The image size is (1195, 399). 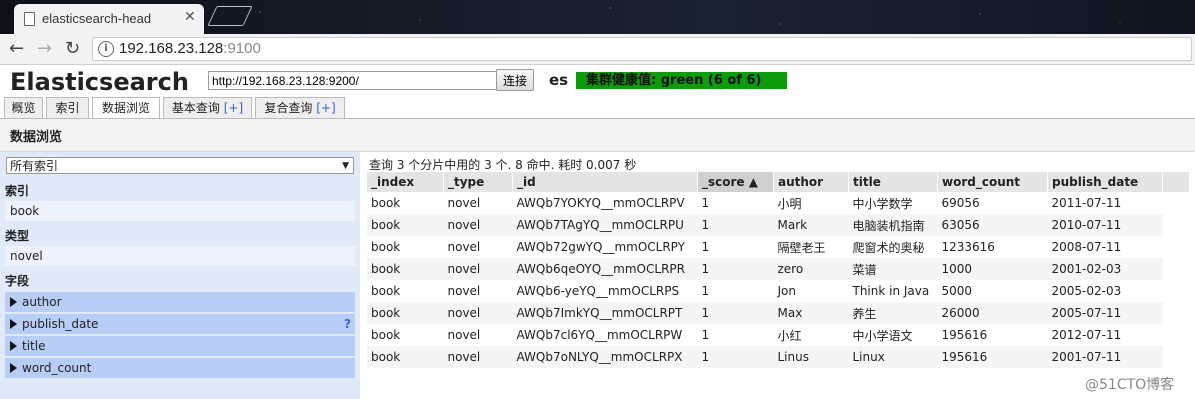 I want to click on info-icon: i, so click(x=106, y=49).